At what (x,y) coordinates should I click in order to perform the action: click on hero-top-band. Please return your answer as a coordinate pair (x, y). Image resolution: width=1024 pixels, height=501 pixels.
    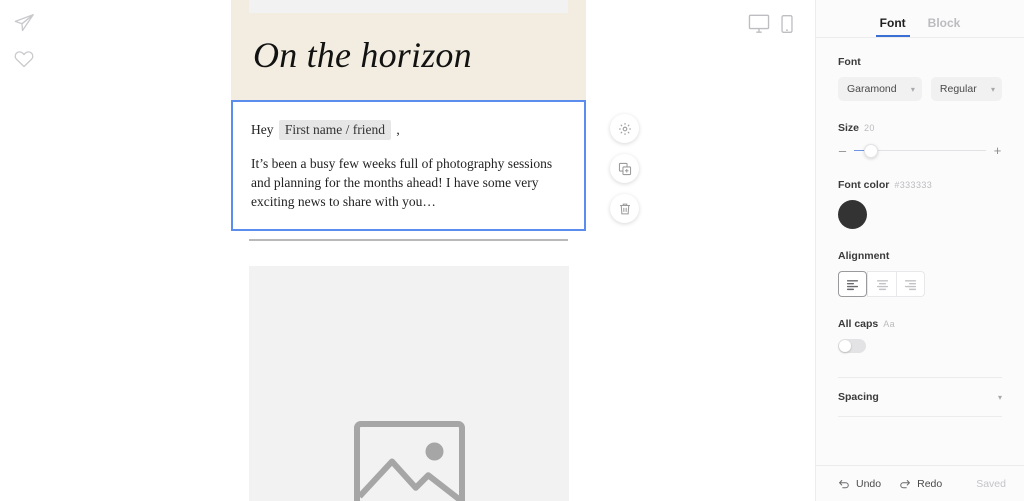
    Looking at the image, I should click on (408, 6).